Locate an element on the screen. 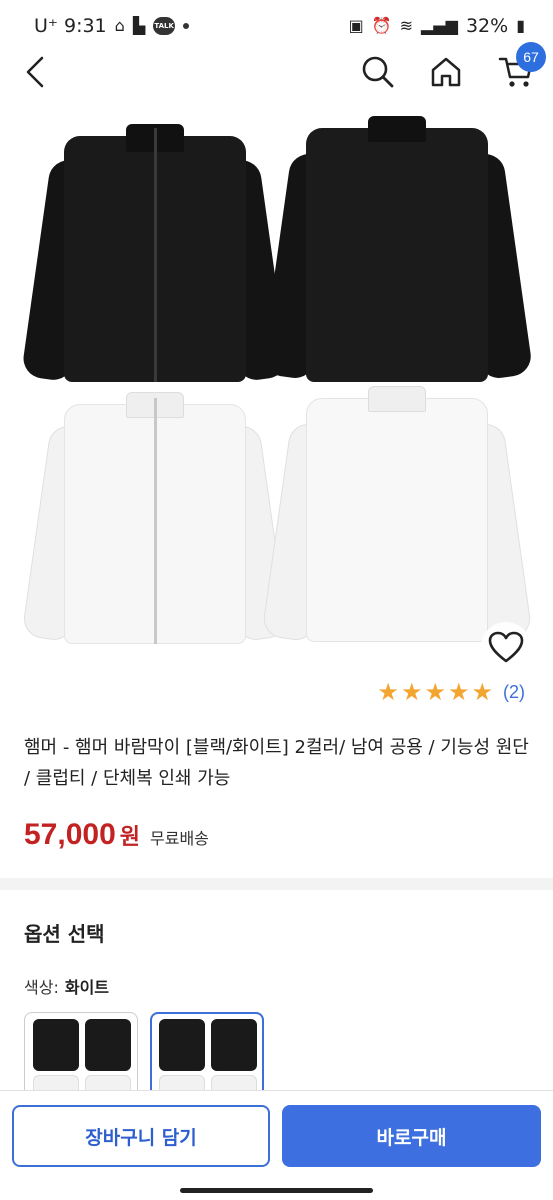 This screenshot has width=553, height=1200. search-button is located at coordinates (378, 72).